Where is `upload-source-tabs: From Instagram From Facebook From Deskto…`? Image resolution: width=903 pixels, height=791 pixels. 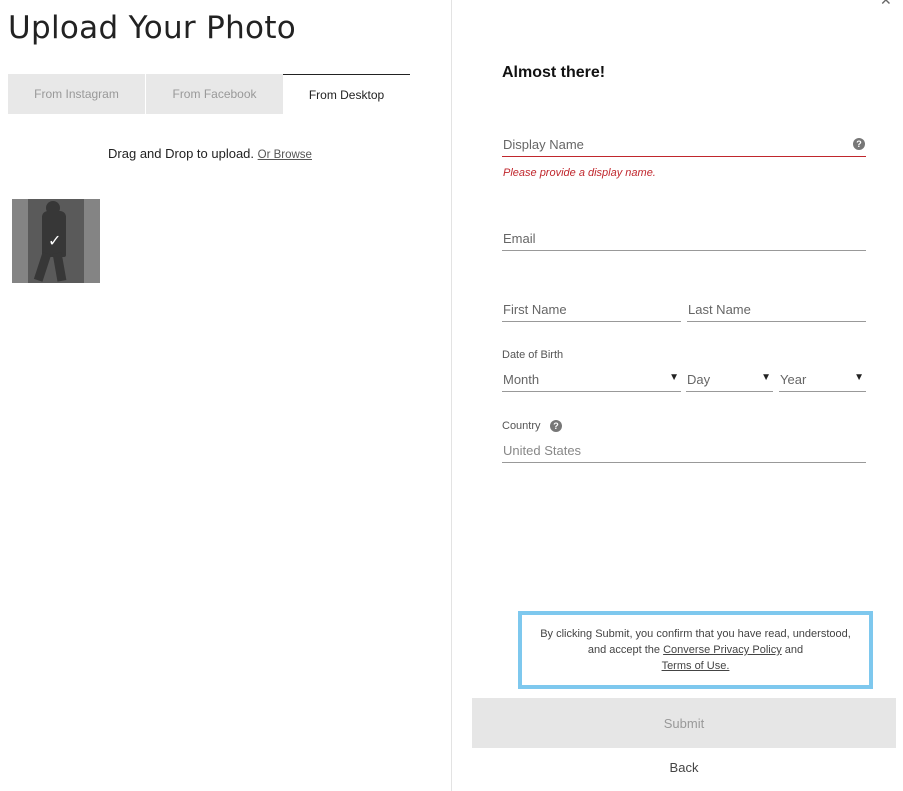 upload-source-tabs: From Instagram From Facebook From Deskto… is located at coordinates (209, 94).